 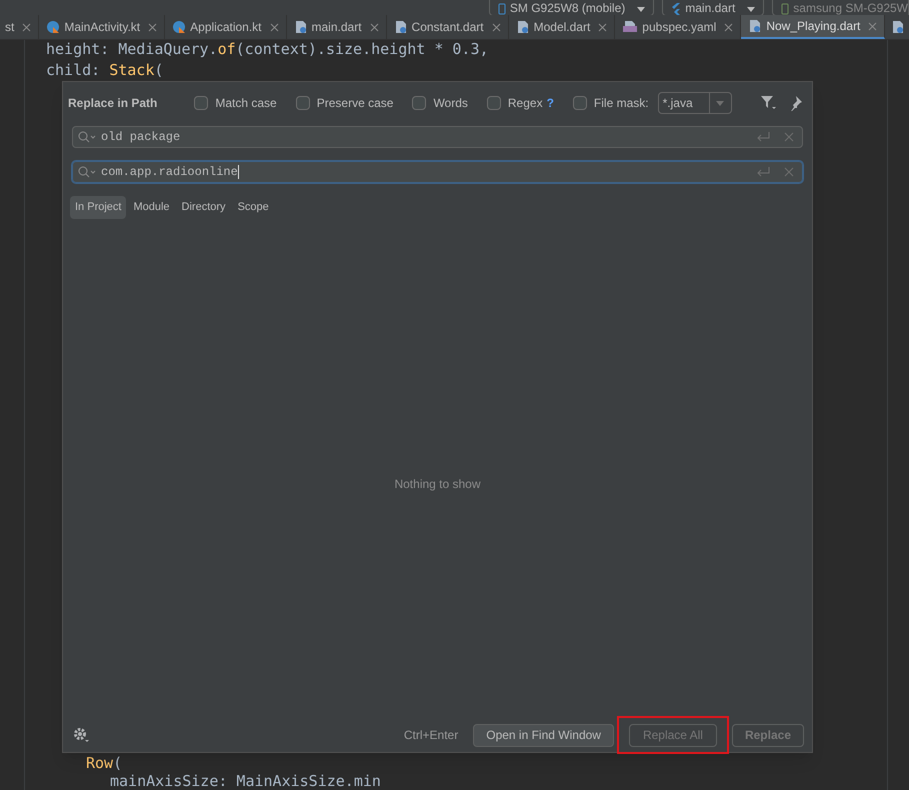 I want to click on tab-label: st, so click(x=9, y=27).